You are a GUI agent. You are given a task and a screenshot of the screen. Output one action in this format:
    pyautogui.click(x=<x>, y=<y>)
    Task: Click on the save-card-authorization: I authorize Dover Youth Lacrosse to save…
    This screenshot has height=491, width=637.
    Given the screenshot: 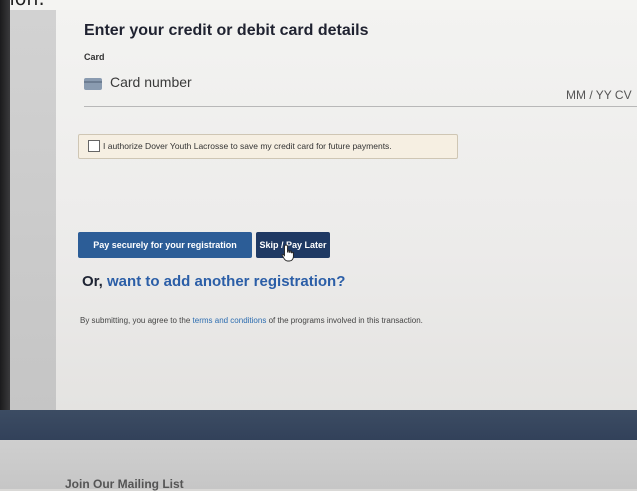 What is the action you would take?
    pyautogui.click(x=268, y=146)
    